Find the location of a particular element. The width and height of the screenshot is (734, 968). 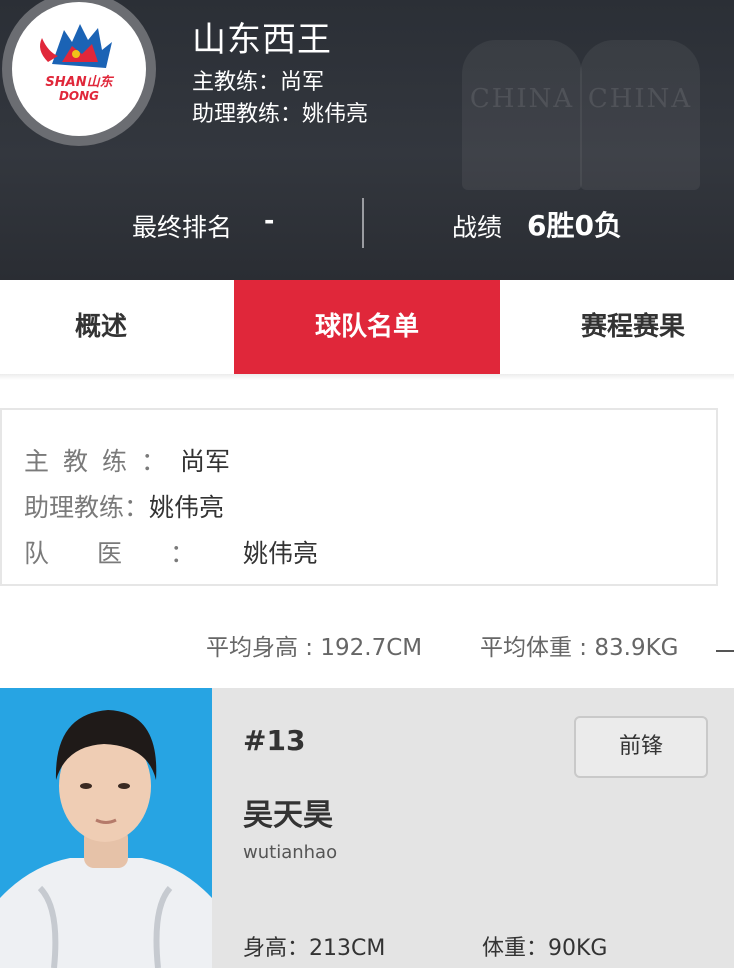

average-weight: 平均体重 : 83.9KG is located at coordinates (579, 648).